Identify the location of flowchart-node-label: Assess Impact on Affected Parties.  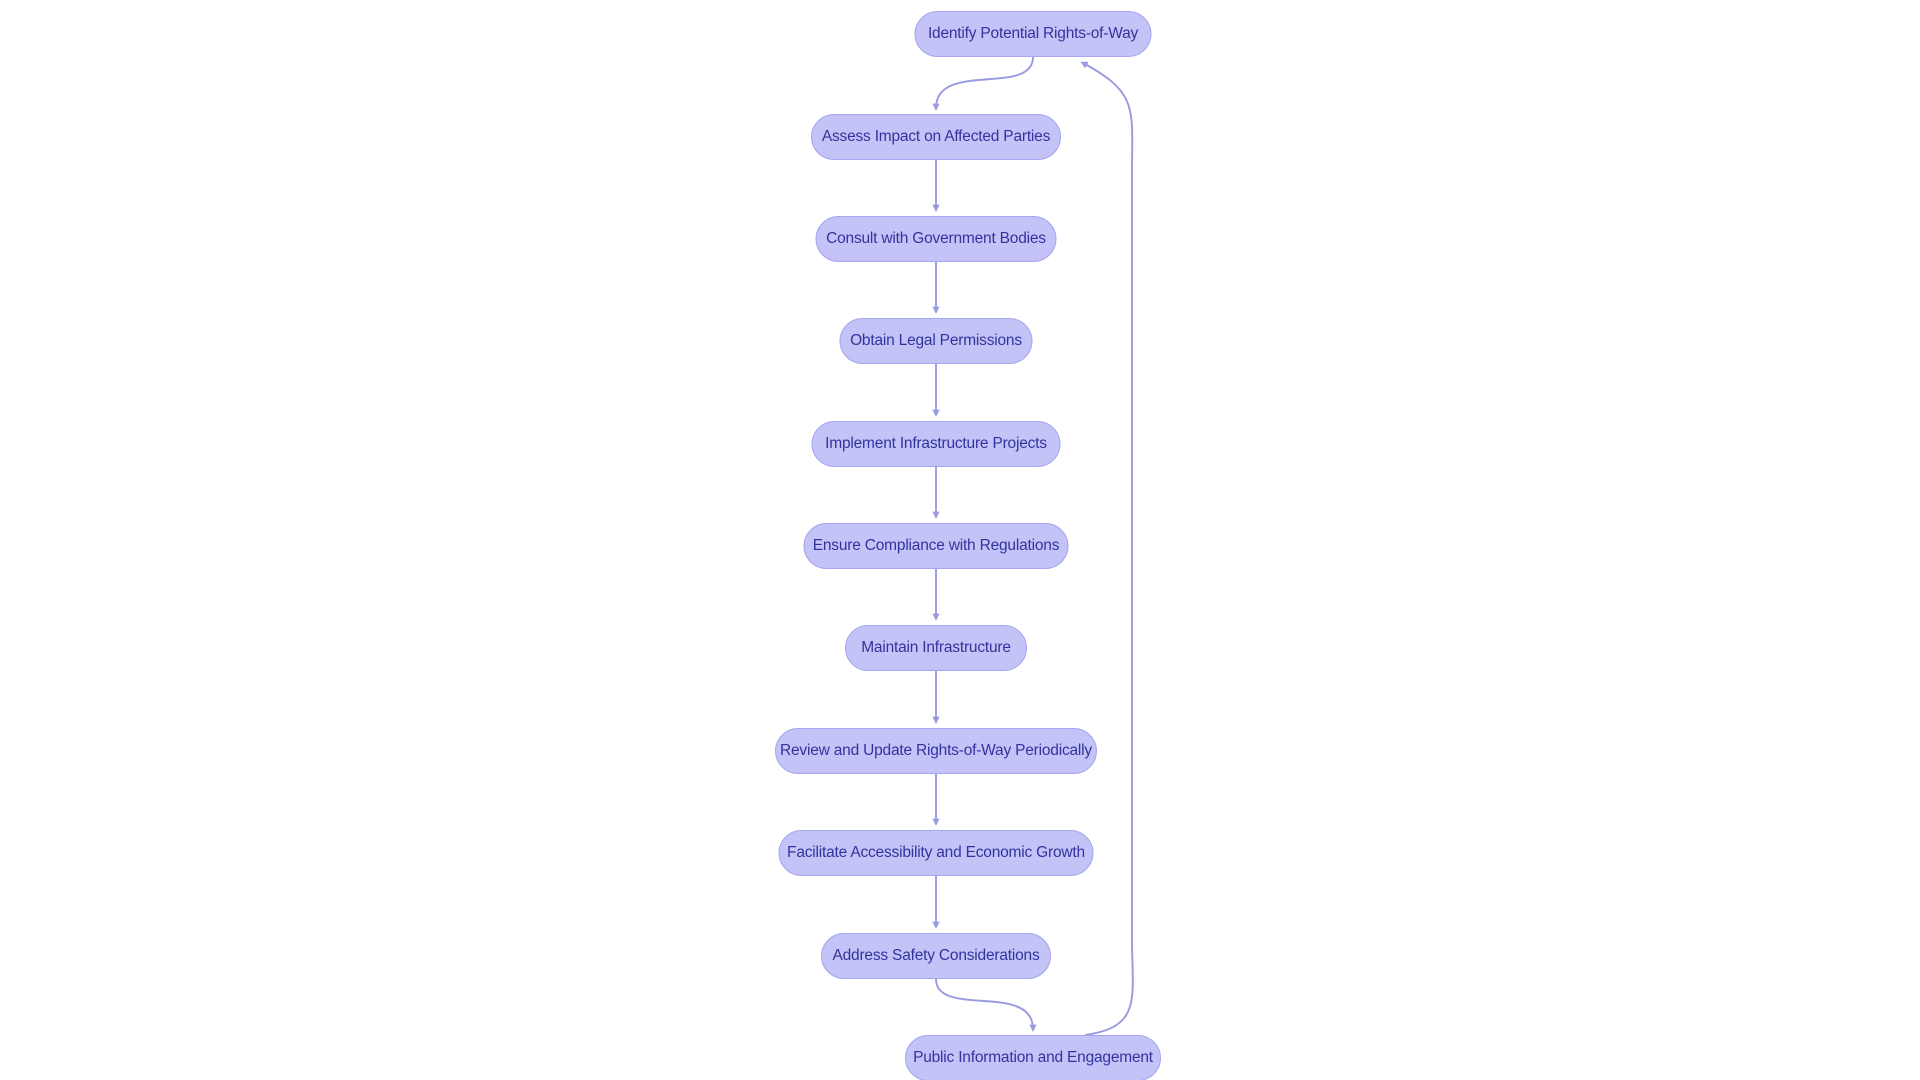
(936, 137).